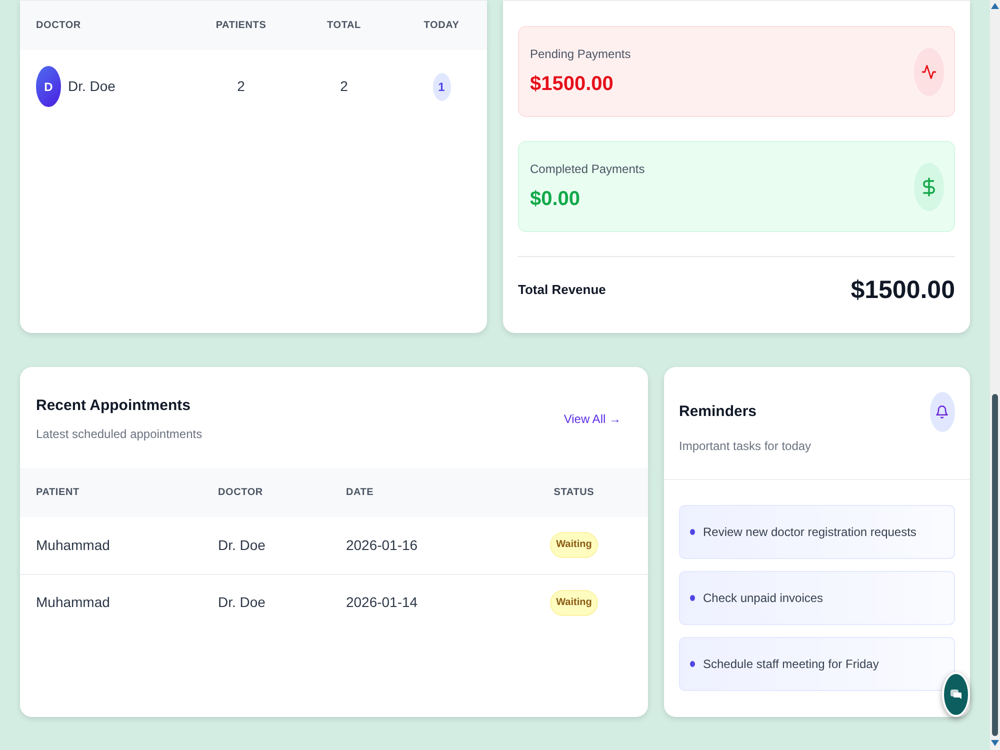 This screenshot has width=1000, height=750. Describe the element at coordinates (344, 25) in the screenshot. I see `table-header-cell: TOTAL` at that location.